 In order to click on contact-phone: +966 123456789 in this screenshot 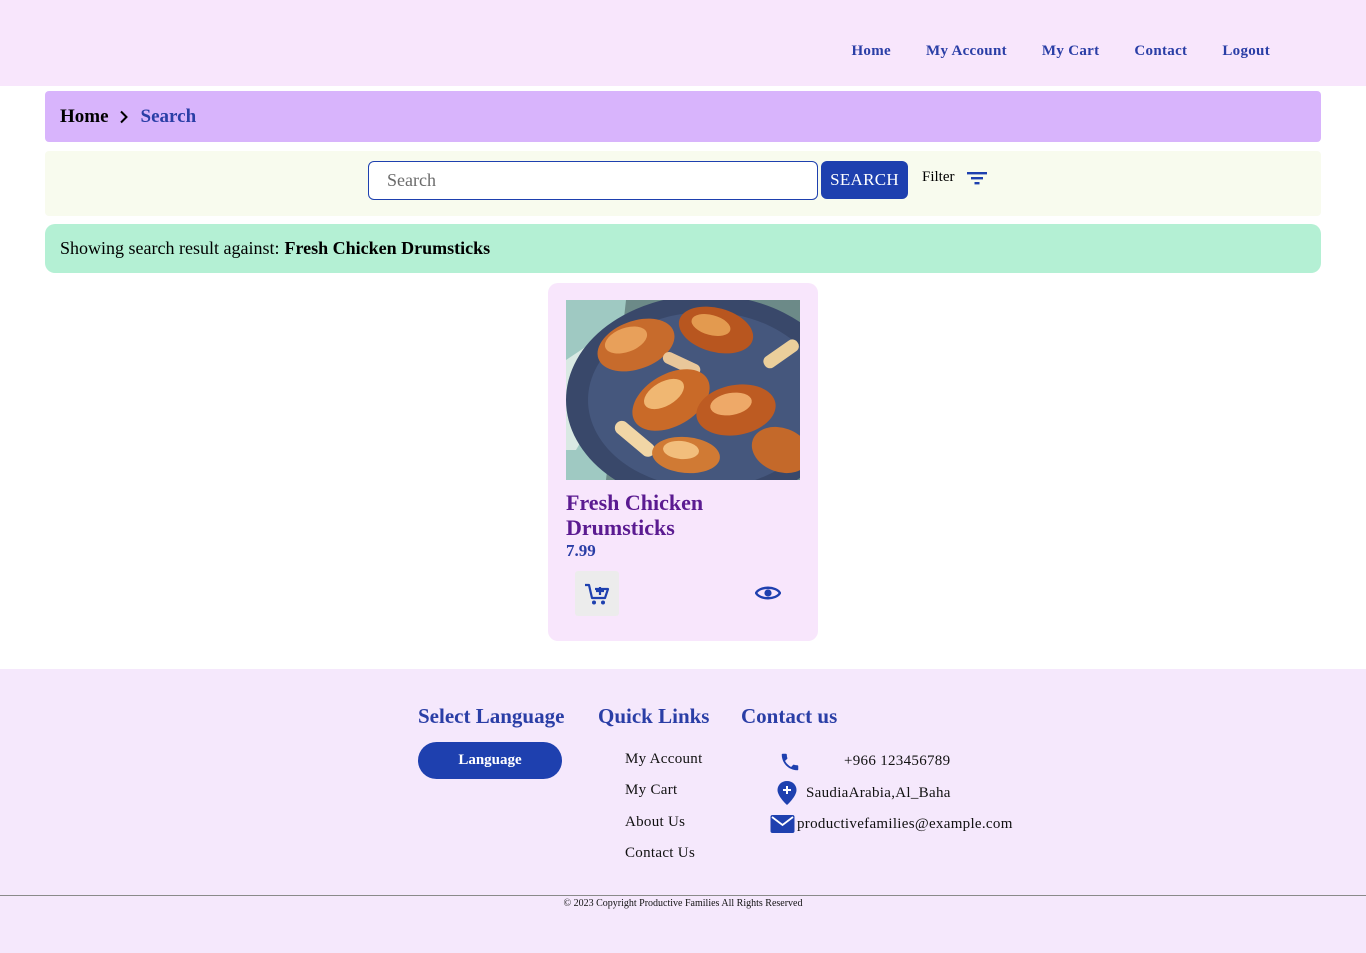, I will do `click(897, 761)`.